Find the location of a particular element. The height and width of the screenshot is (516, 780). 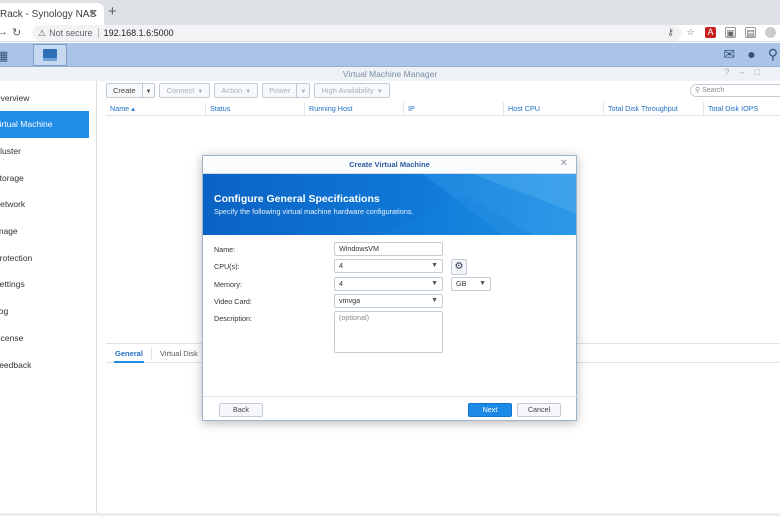

cancel-button-label: Cancel is located at coordinates (539, 409).